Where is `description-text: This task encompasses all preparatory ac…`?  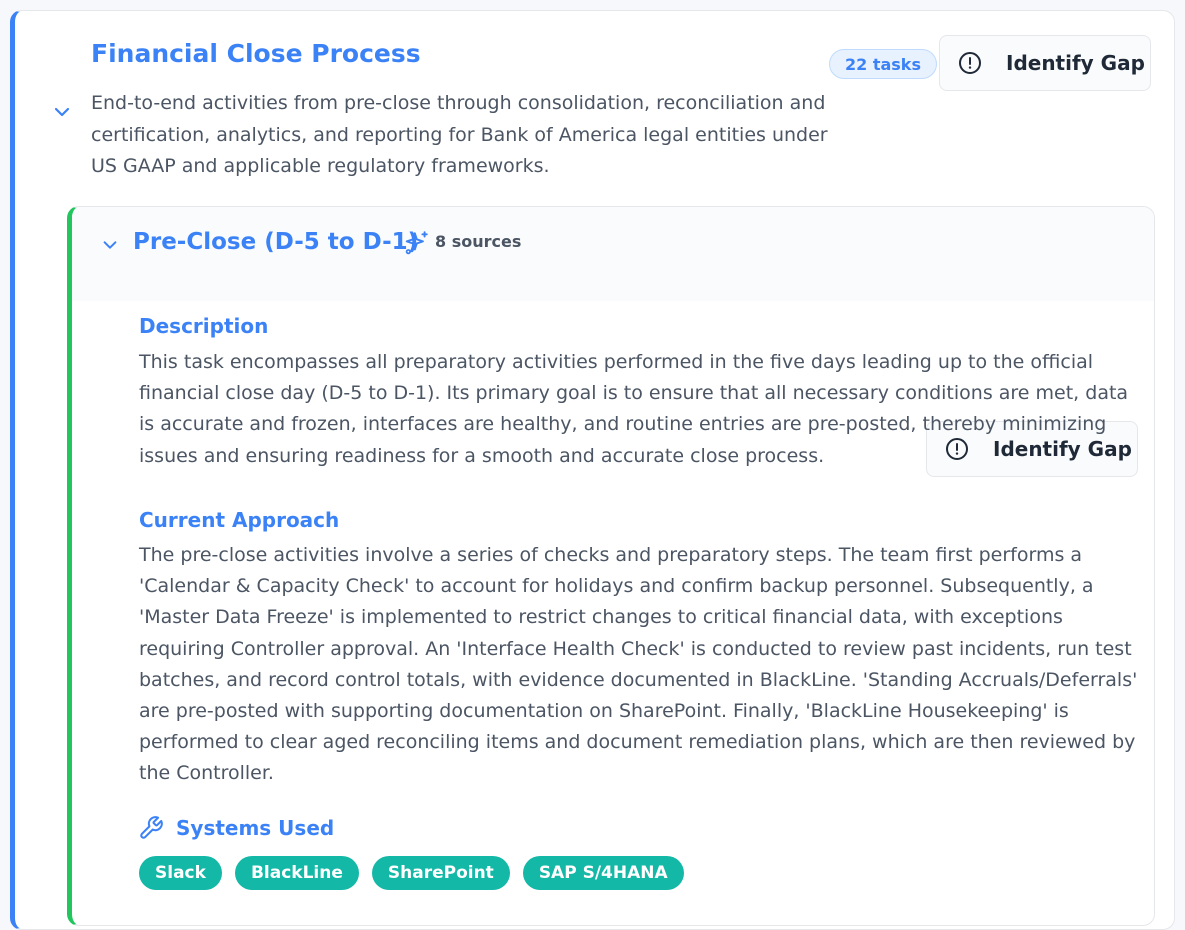 description-text: This task encompasses all preparatory ac… is located at coordinates (634, 409).